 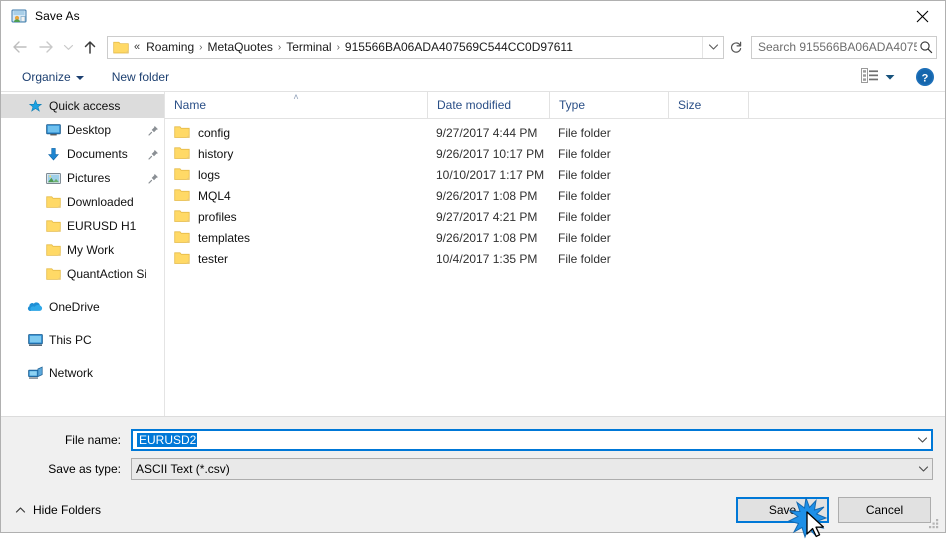 What do you see at coordinates (490, 153) in the screenshot?
I see `file-date-cell: 9/26/2017 10:17 PM` at bounding box center [490, 153].